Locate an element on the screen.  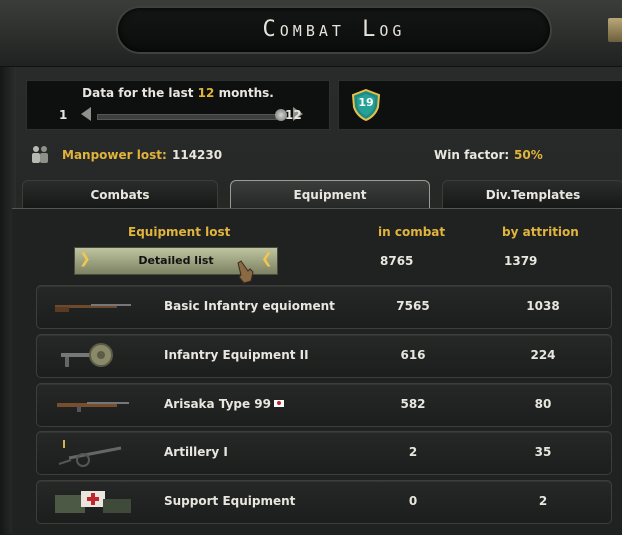
row-name: Infantry Equipment II is located at coordinates (236, 355).